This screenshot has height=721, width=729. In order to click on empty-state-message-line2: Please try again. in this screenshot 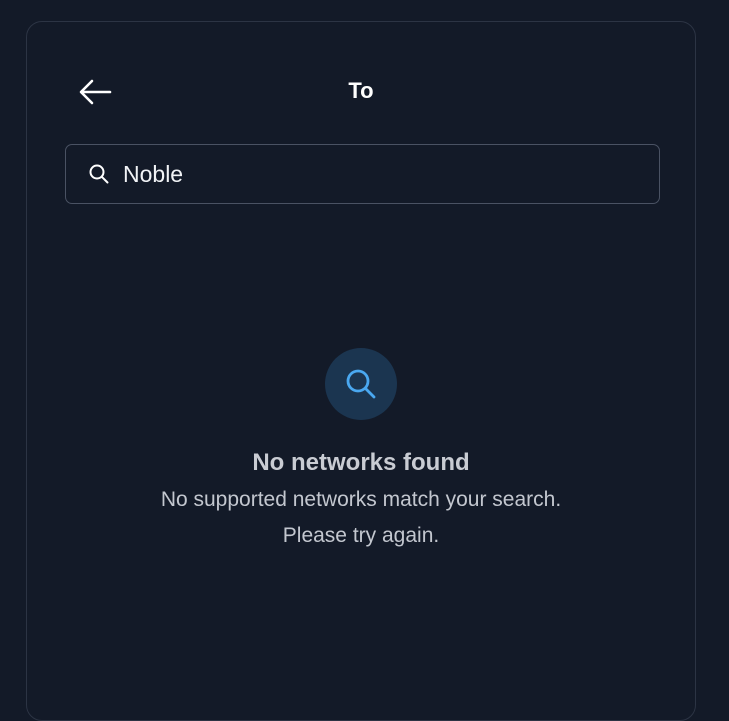, I will do `click(361, 535)`.